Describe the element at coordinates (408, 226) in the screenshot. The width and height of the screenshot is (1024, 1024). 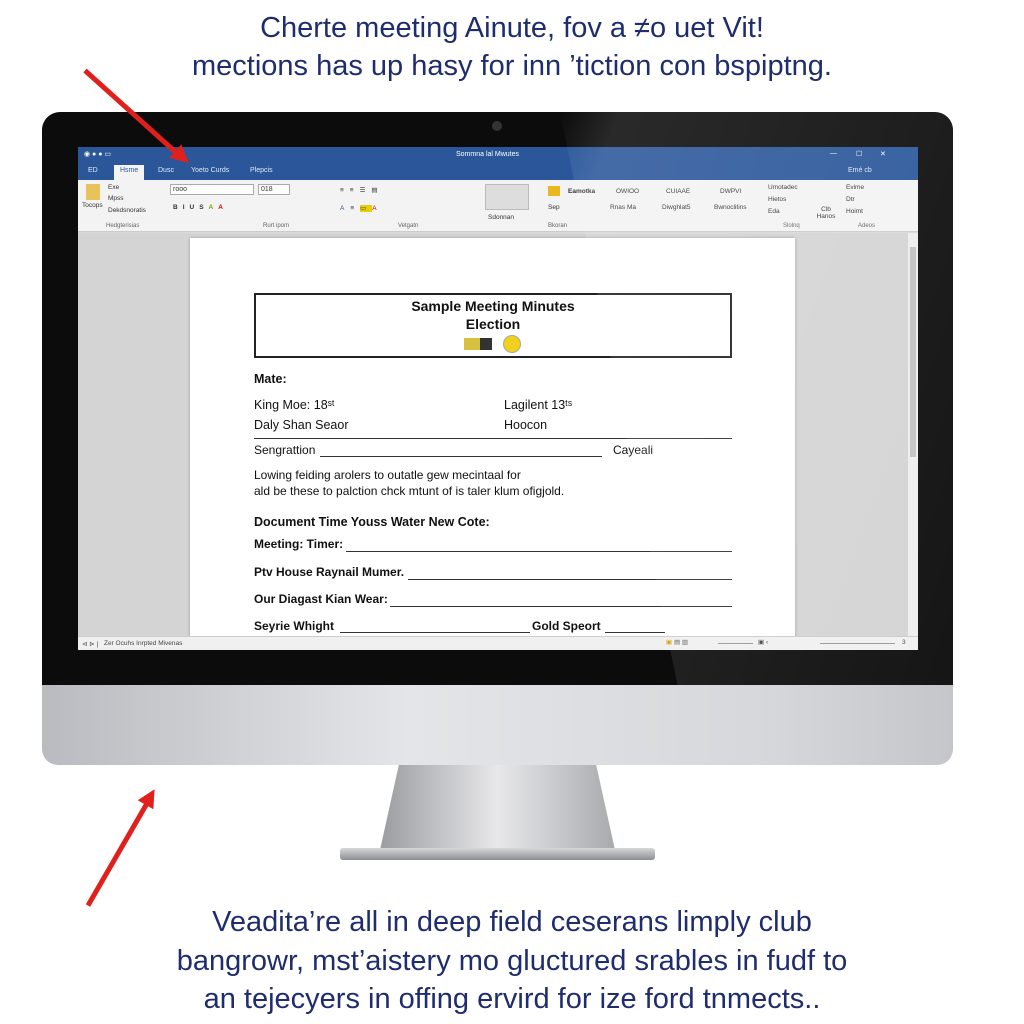
I see `paragraph-group-label: Vetgatn` at that location.